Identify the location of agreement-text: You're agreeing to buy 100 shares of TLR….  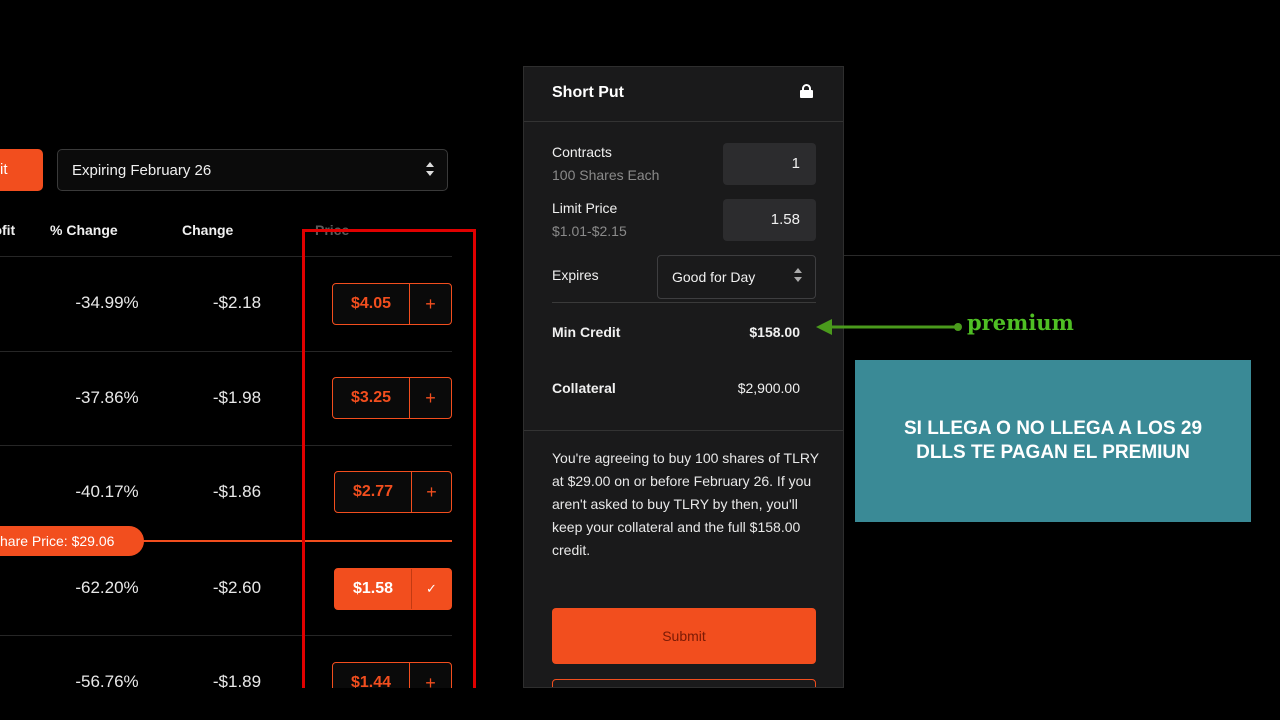
(685, 504).